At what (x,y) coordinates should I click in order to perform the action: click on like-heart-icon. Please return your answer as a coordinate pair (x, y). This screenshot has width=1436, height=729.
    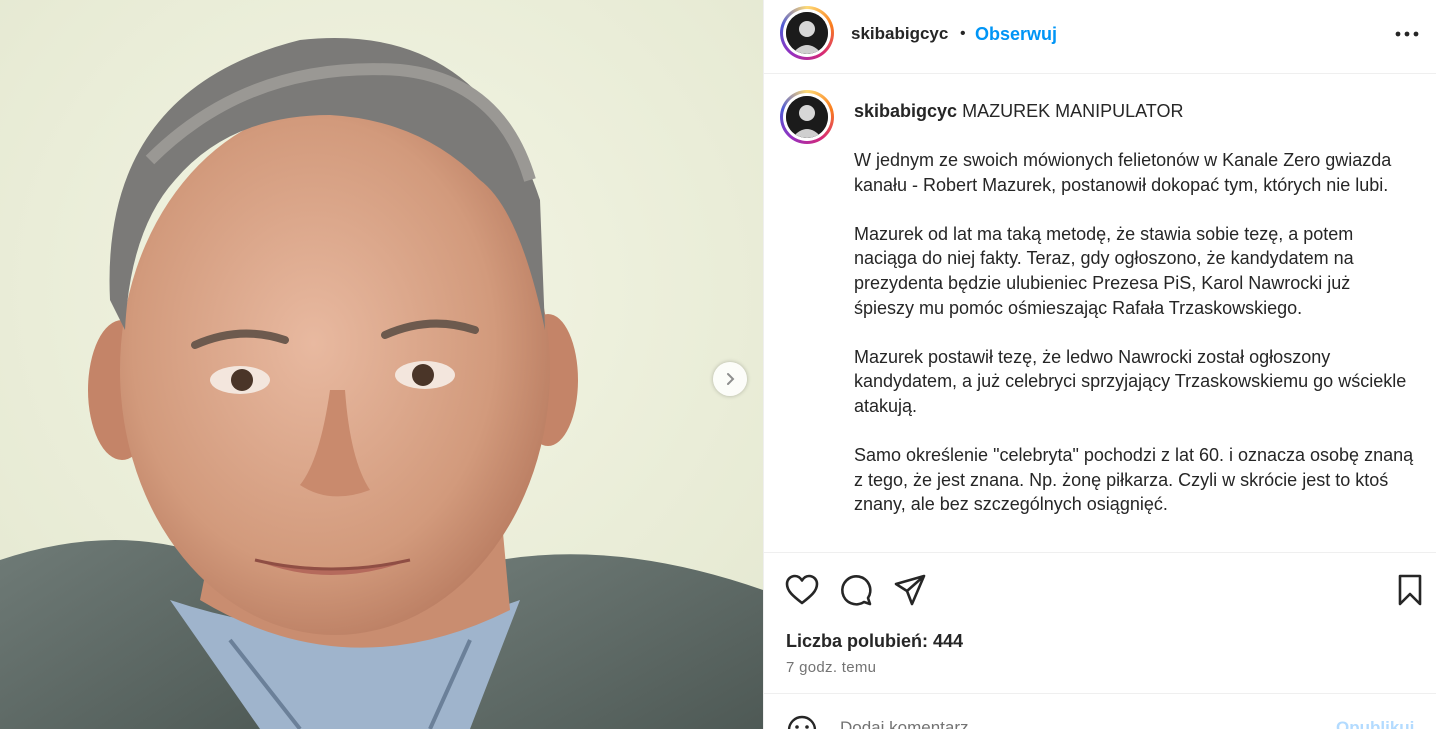
    Looking at the image, I should click on (802, 590).